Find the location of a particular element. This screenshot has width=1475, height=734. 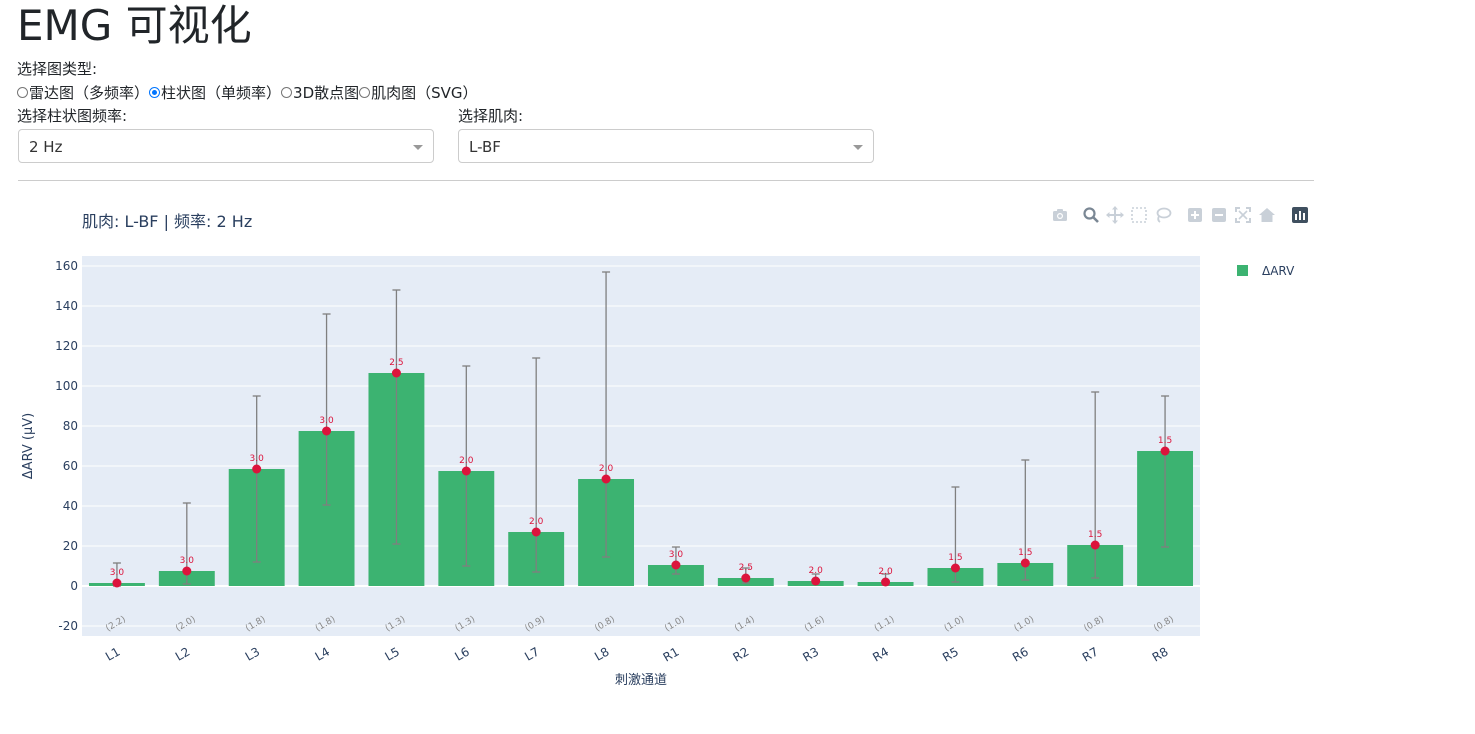

frequency-dropdown: 2 Hz is located at coordinates (226, 146).